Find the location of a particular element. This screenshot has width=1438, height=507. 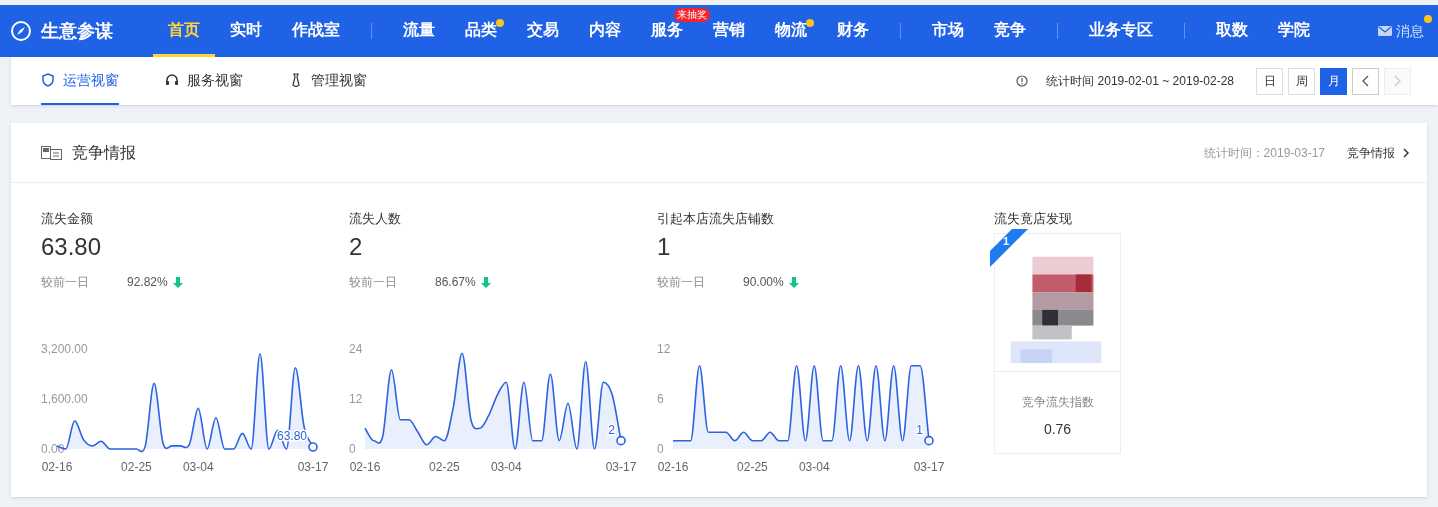

nav-tab: 品类 is located at coordinates (481, 31).